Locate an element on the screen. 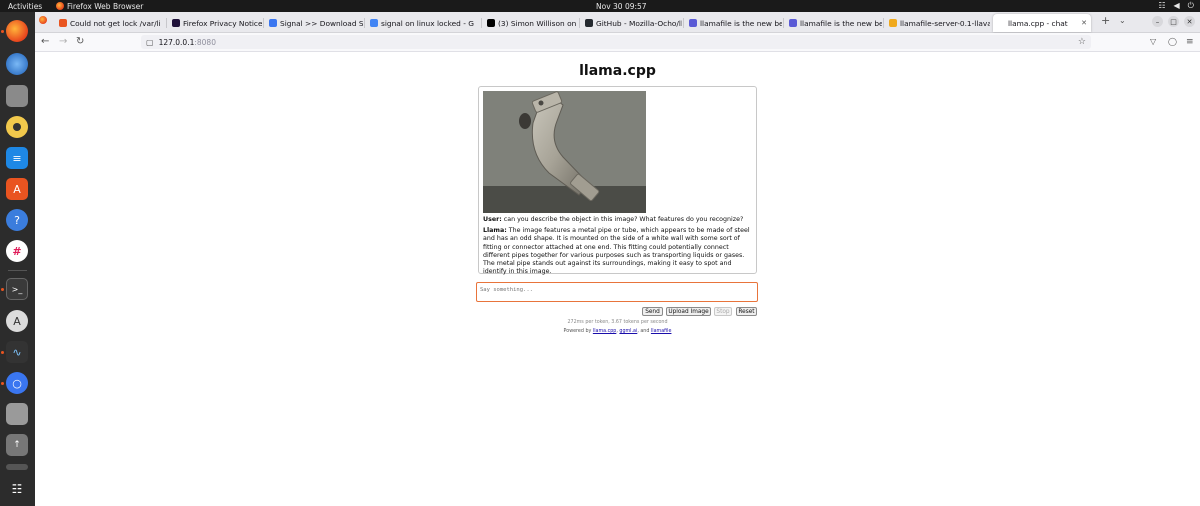 The height and width of the screenshot is (506, 1200). url-bar: ▢ 127.0.0.1:8080 ☆ is located at coordinates (616, 42).